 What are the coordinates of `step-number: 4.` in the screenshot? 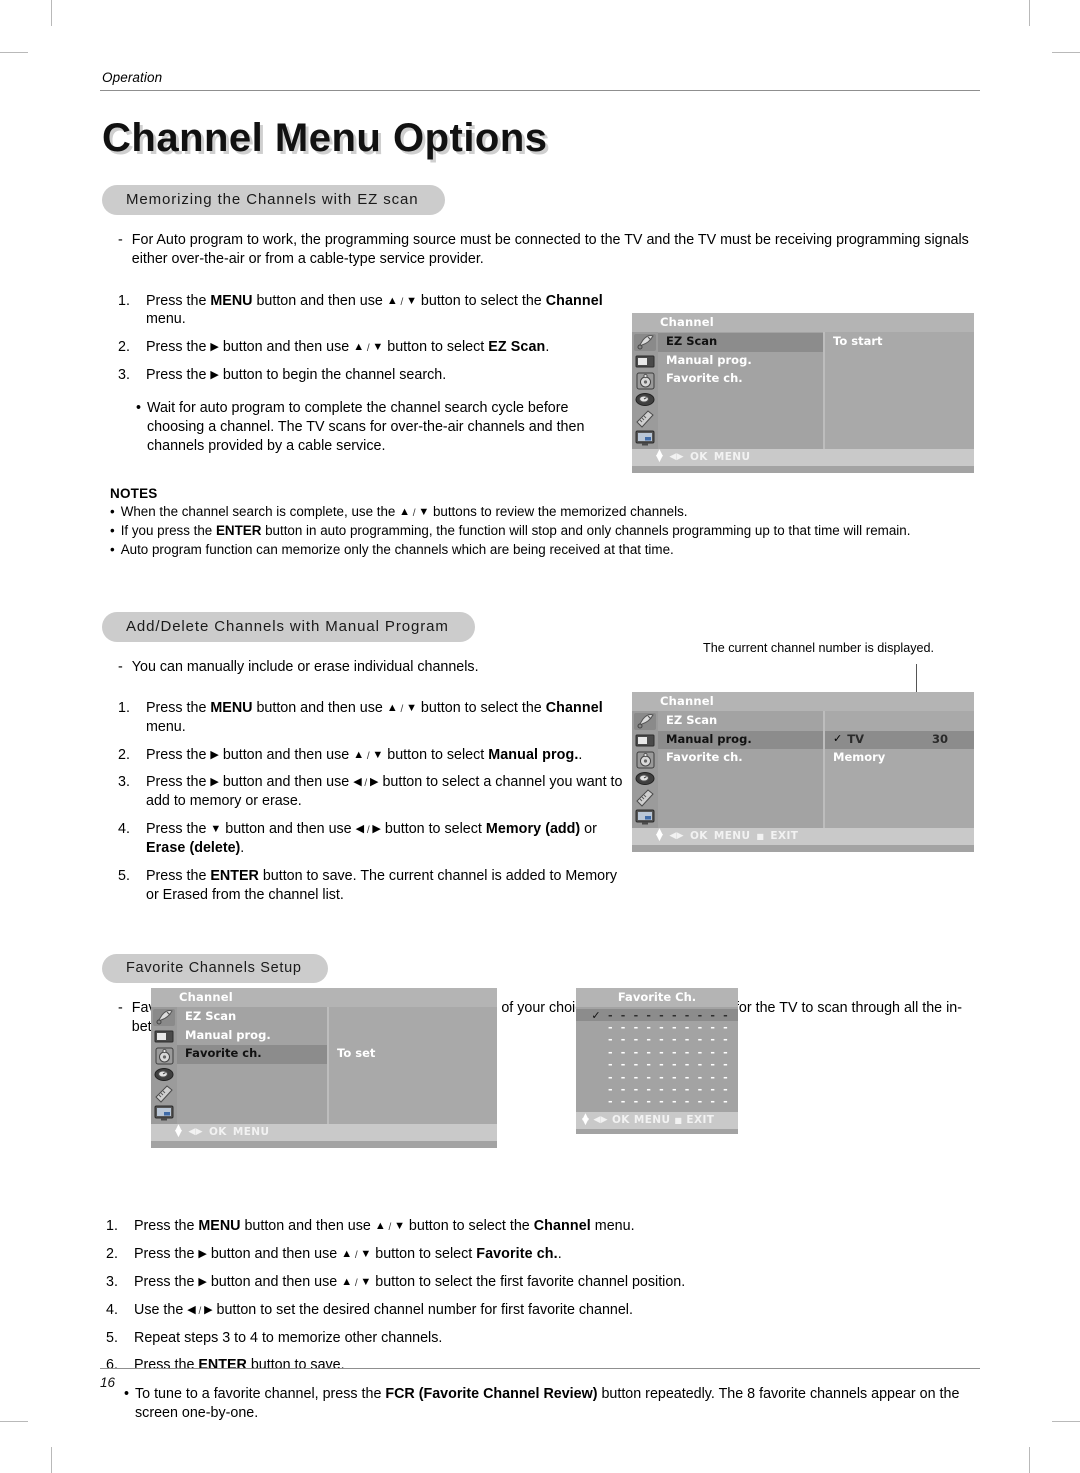 It's located at (112, 1309).